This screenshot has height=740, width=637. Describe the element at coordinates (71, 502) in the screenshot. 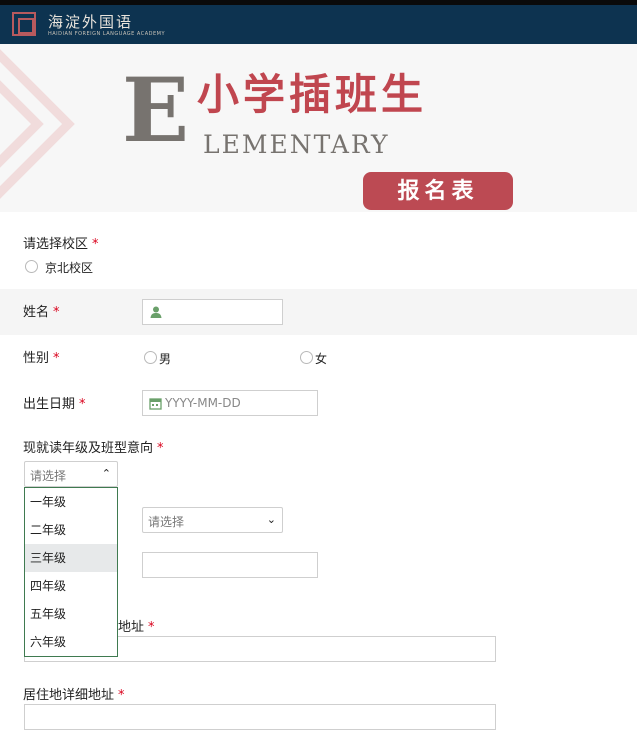

I see `grade-option-1: 一年级` at that location.